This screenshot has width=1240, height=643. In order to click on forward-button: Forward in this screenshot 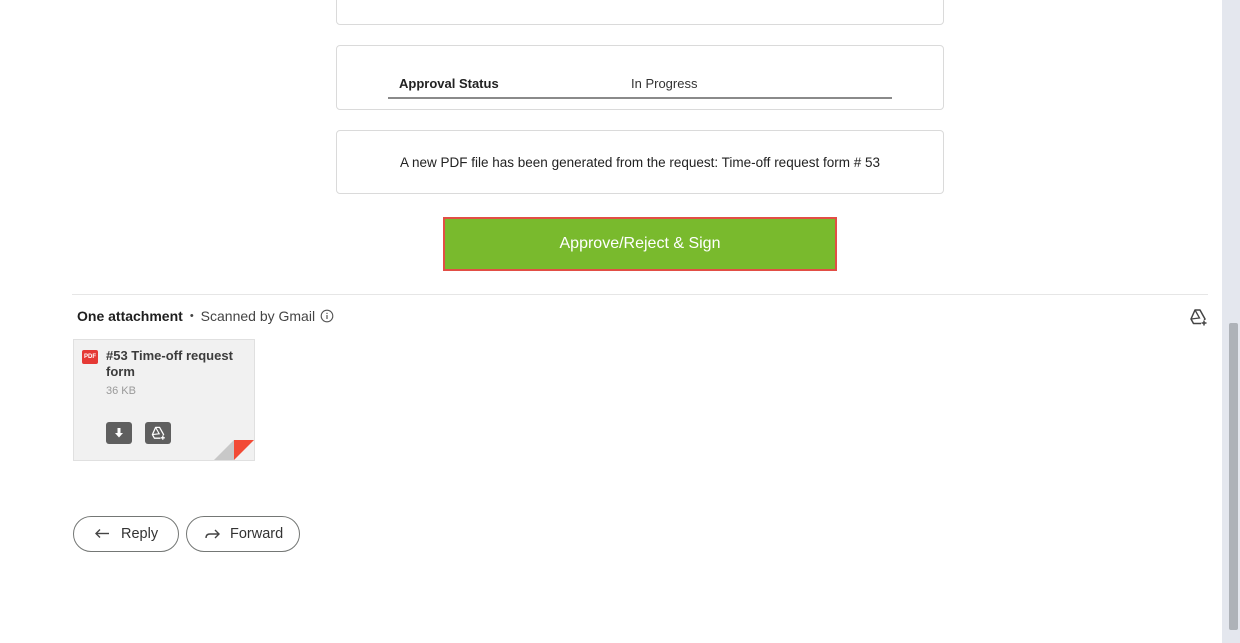, I will do `click(243, 534)`.